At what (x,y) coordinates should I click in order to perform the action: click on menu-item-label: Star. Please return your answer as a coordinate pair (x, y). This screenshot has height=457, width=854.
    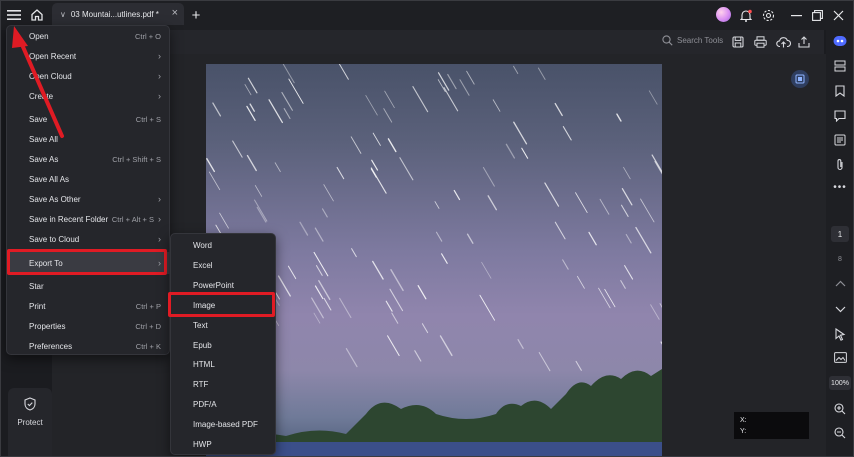
    Looking at the image, I should click on (36, 286).